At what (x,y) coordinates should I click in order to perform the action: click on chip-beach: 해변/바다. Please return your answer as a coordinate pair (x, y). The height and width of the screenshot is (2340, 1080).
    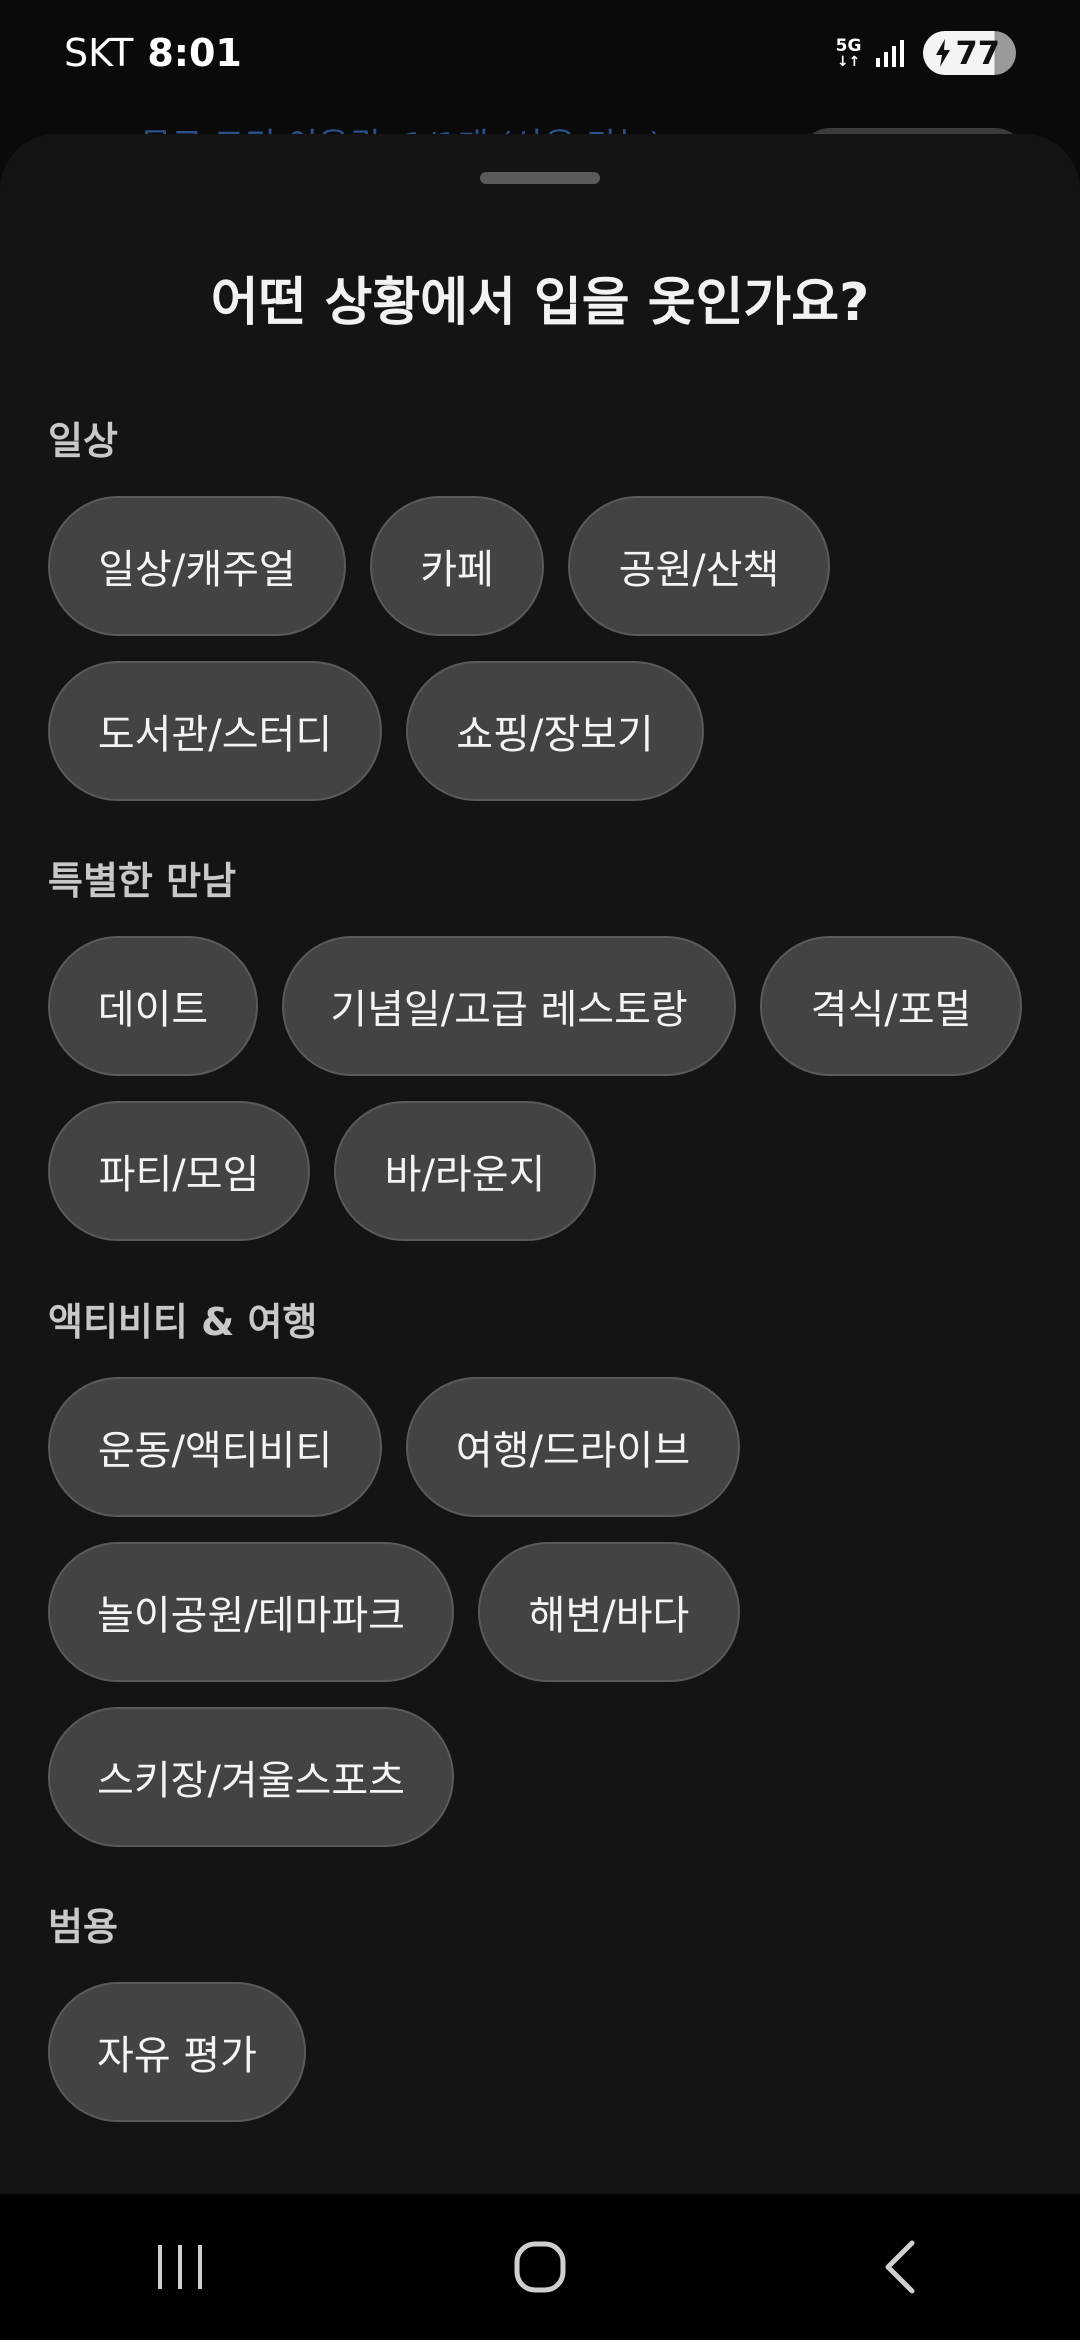
    Looking at the image, I should click on (609, 1612).